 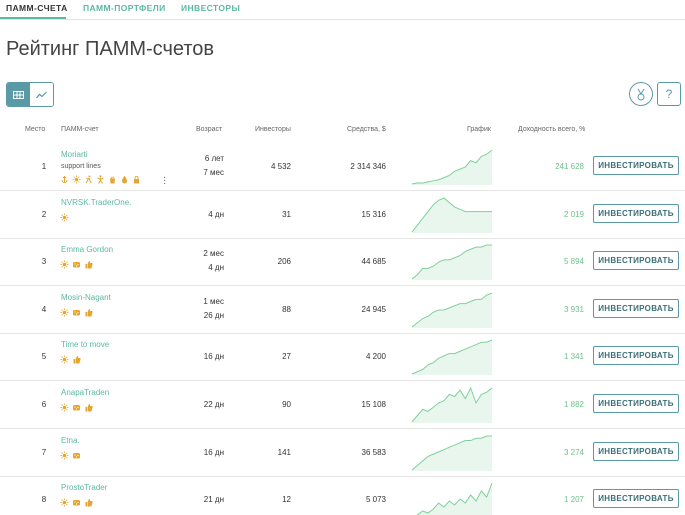 What do you see at coordinates (74, 154) in the screenshot?
I see `account-name-link: Moriarti` at bounding box center [74, 154].